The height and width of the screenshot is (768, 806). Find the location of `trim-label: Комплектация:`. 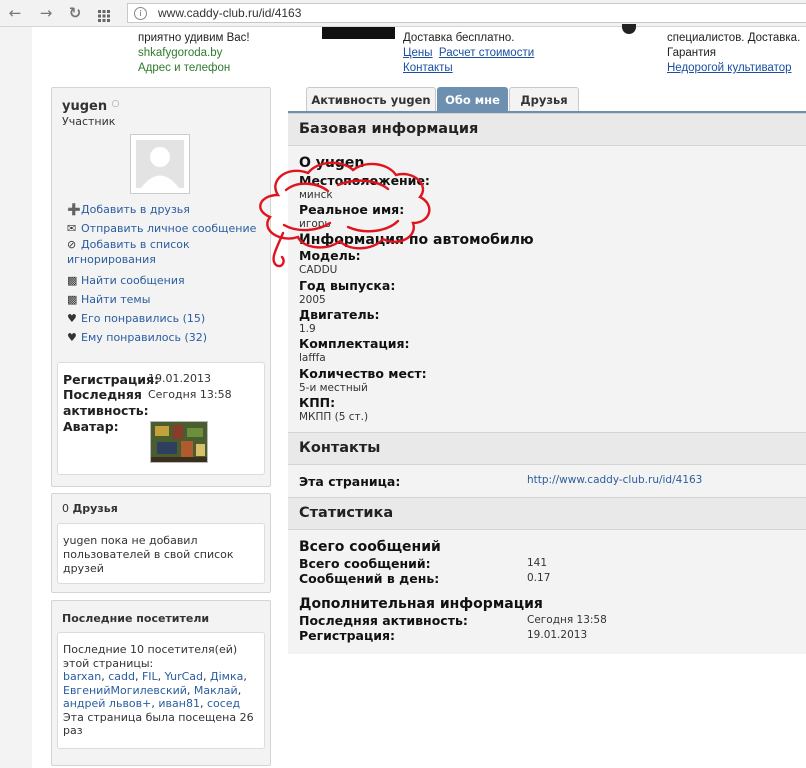

trim-label: Комплектация: is located at coordinates (354, 343).